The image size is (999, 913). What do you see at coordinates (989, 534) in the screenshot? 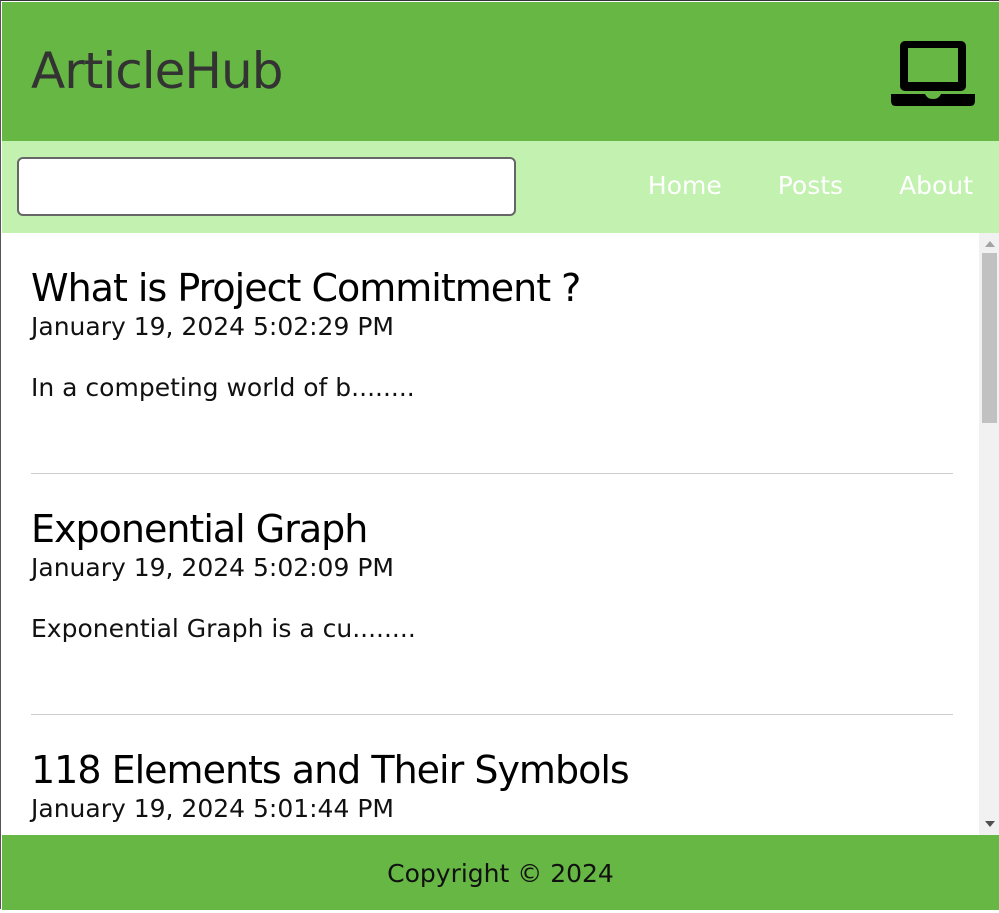
I see `scrollbar` at bounding box center [989, 534].